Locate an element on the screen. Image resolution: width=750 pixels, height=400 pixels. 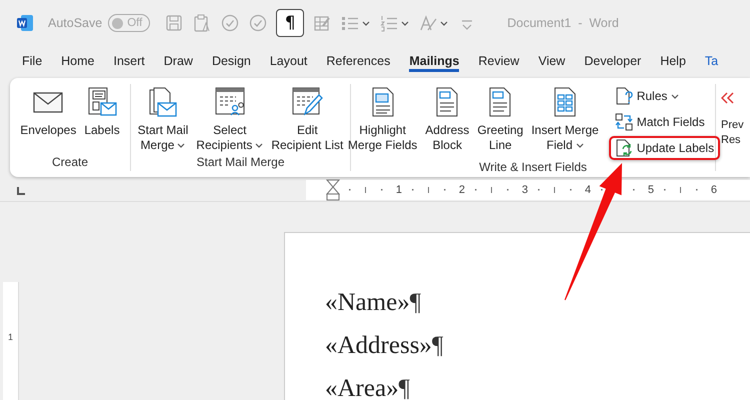
match-fields-icon is located at coordinates (623, 122).